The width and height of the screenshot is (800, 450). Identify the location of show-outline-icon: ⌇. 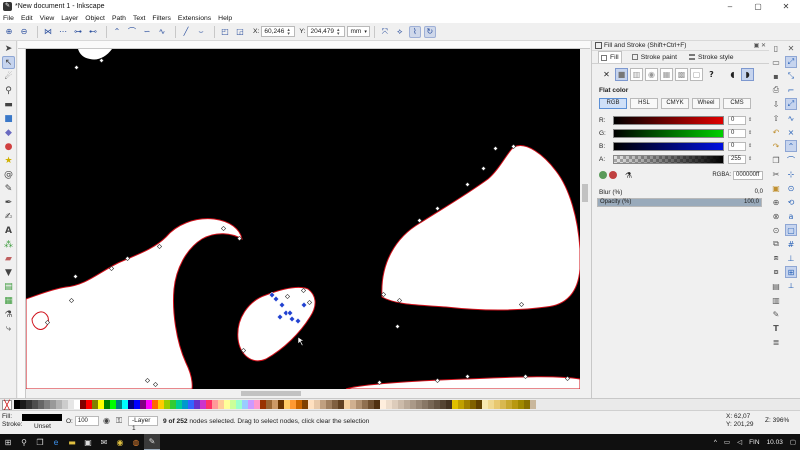
(414, 31).